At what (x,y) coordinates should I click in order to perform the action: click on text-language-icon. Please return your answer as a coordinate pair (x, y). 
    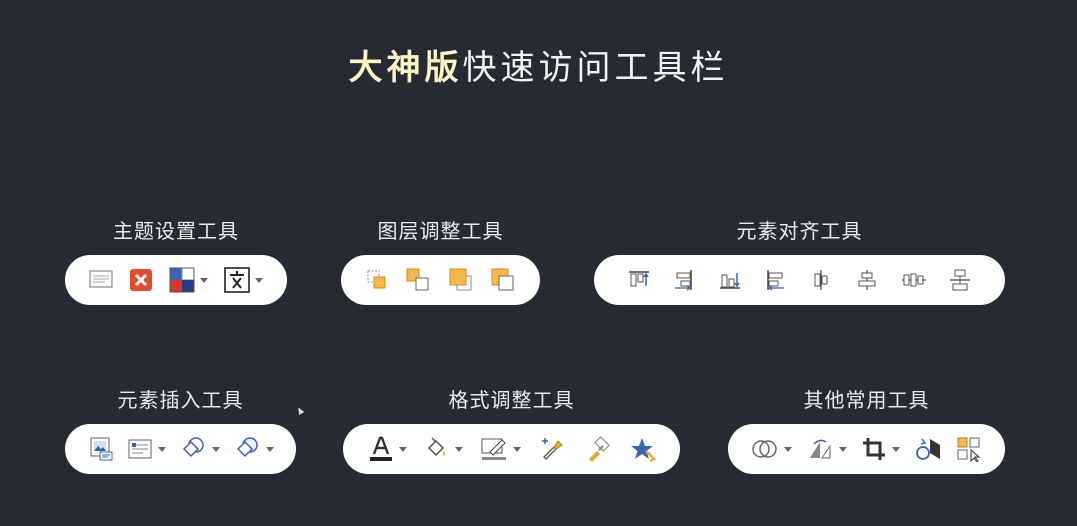
    Looking at the image, I should click on (237, 280).